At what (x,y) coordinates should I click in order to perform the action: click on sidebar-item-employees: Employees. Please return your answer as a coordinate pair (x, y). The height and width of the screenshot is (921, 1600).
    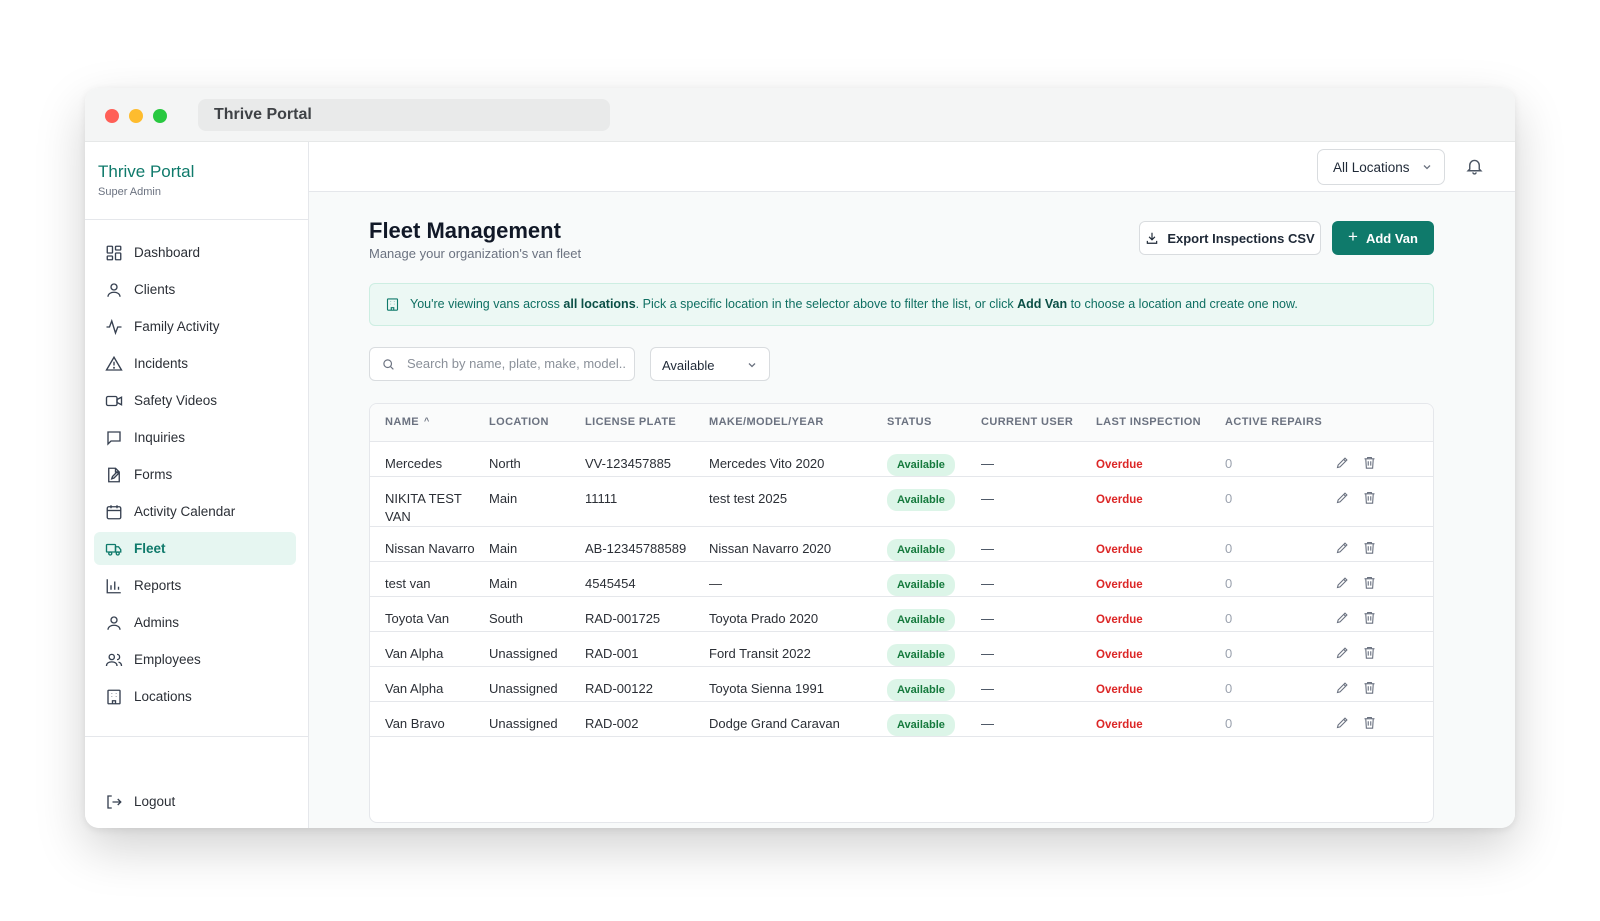
    Looking at the image, I should click on (195, 659).